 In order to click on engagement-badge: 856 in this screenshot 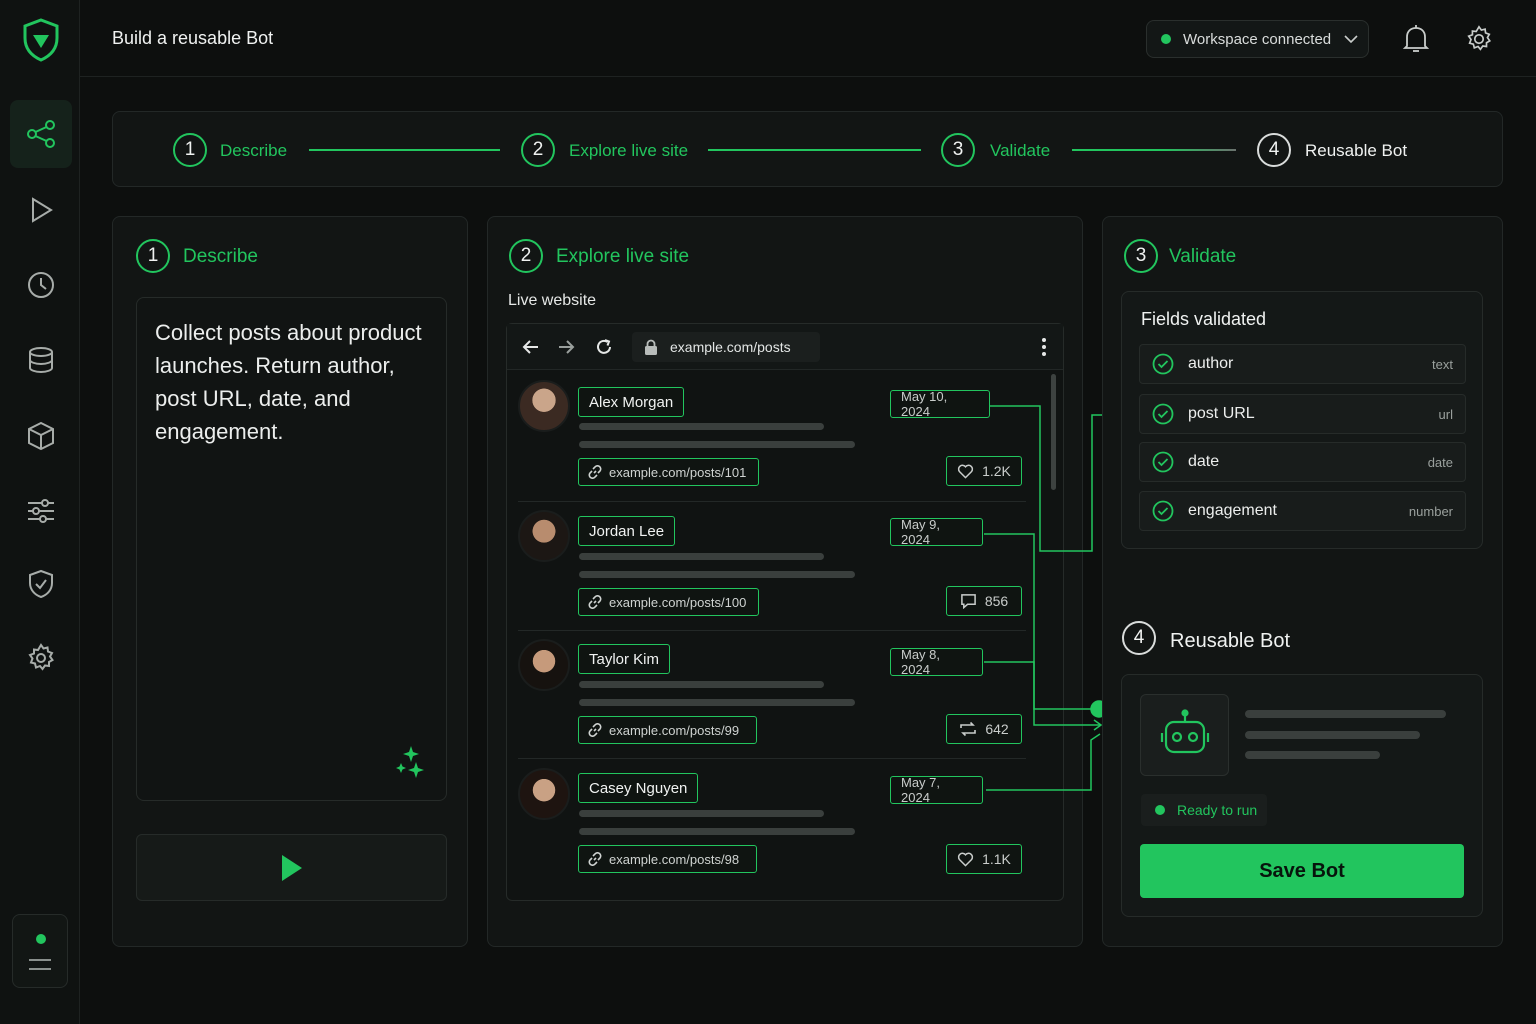, I will do `click(984, 601)`.